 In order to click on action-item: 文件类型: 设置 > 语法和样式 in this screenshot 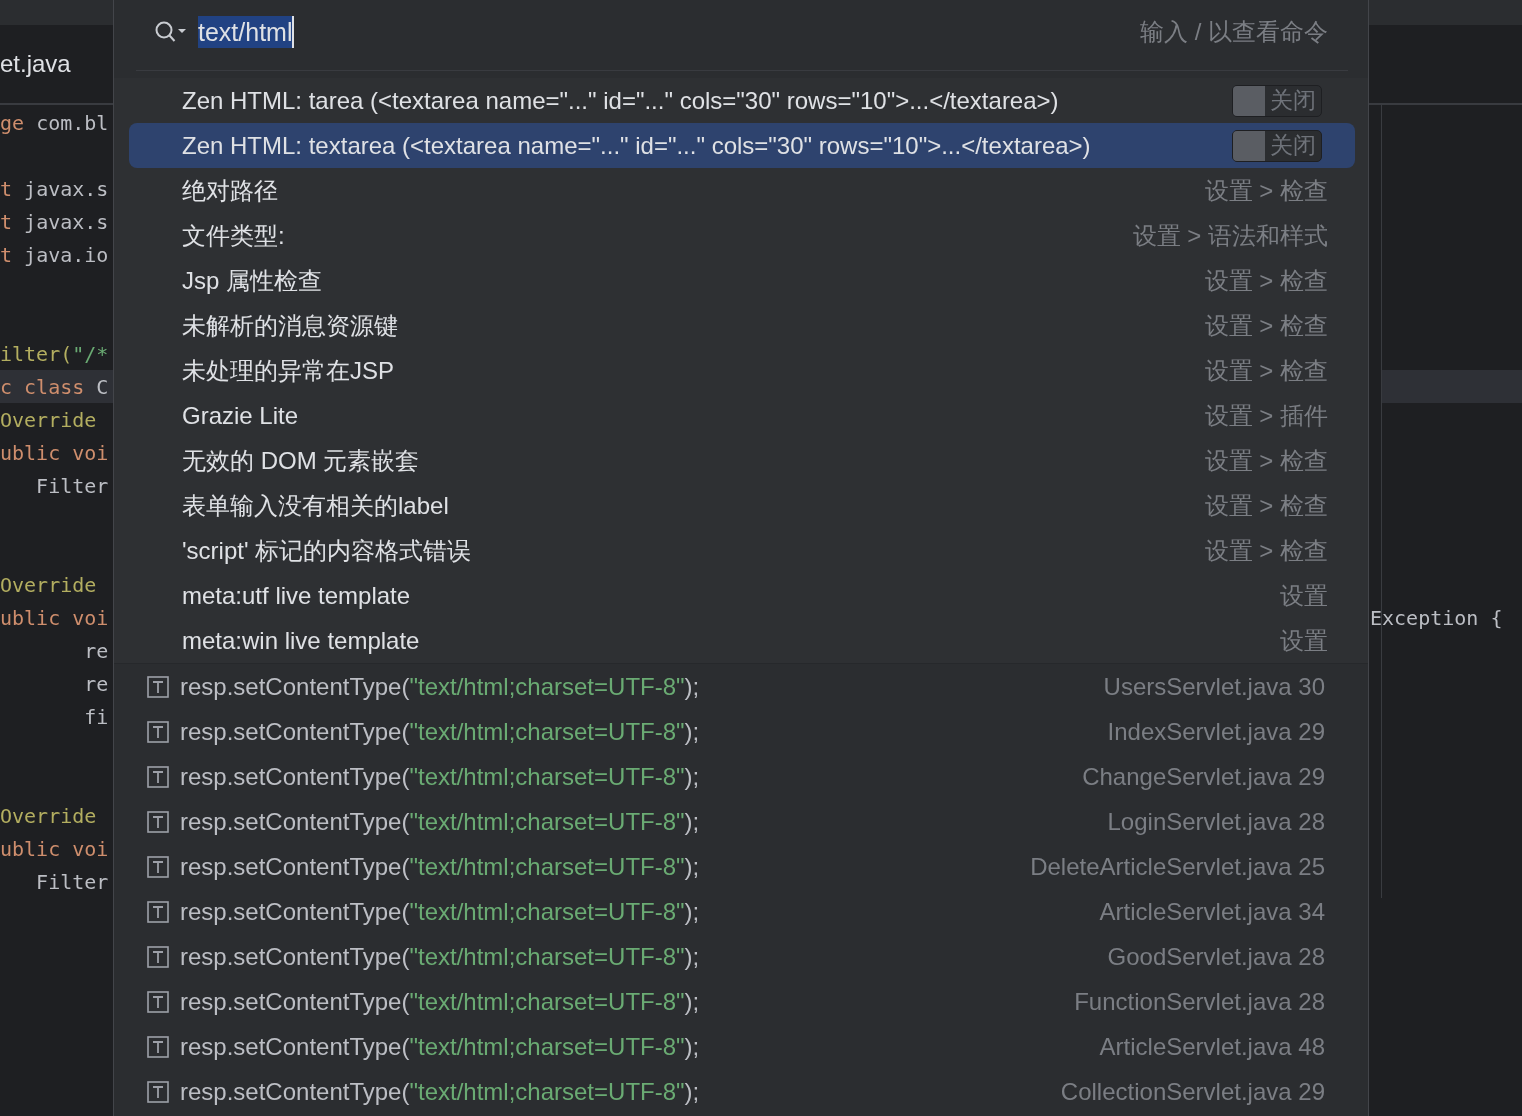, I will do `click(742, 235)`.